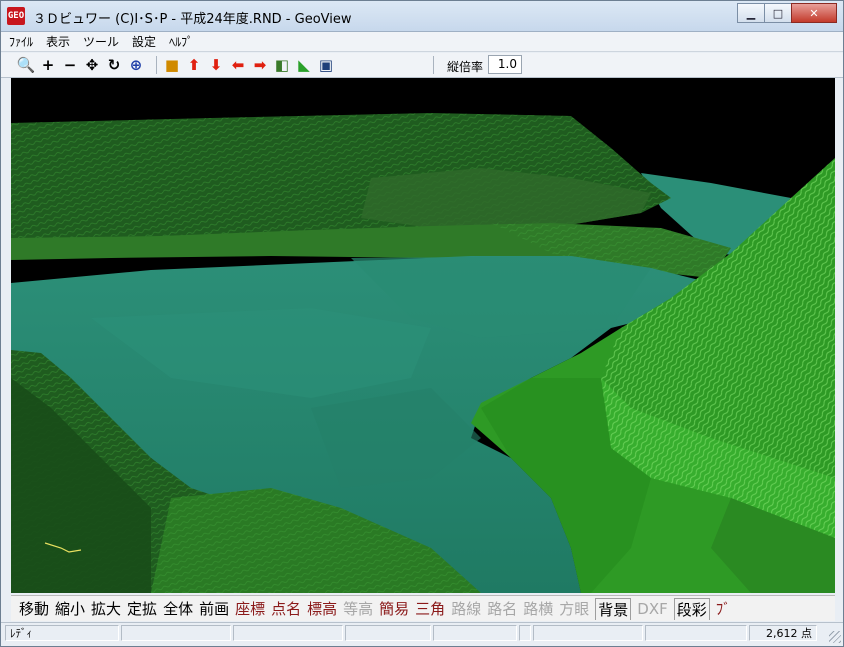 This screenshot has height=647, width=844. I want to click on status-point-count: 2,612 点, so click(783, 633).